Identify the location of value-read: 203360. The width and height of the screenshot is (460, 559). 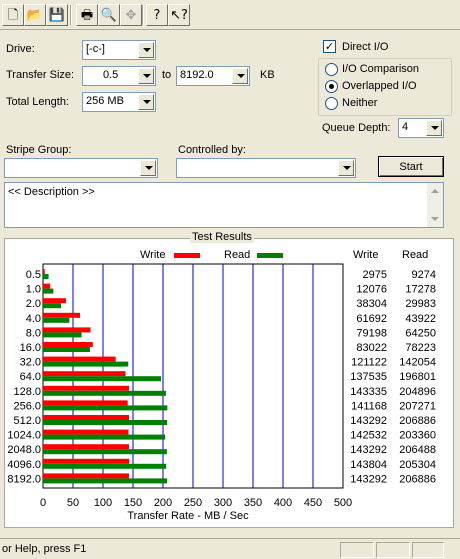
(417, 436).